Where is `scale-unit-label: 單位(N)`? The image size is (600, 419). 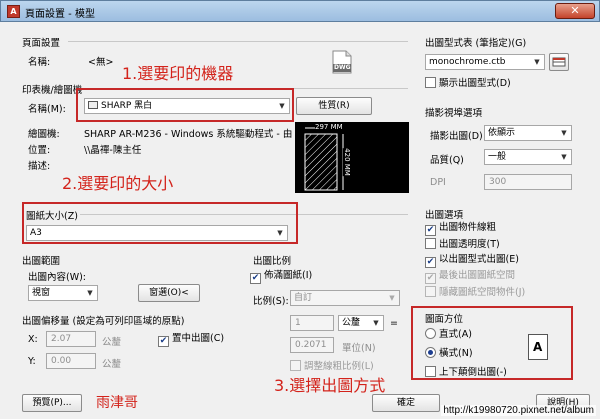 scale-unit-label: 單位(N) is located at coordinates (359, 348).